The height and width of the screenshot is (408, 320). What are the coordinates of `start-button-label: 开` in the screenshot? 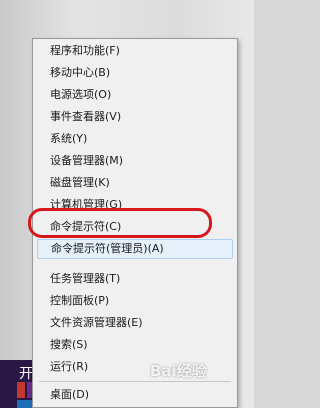 It's located at (26, 374).